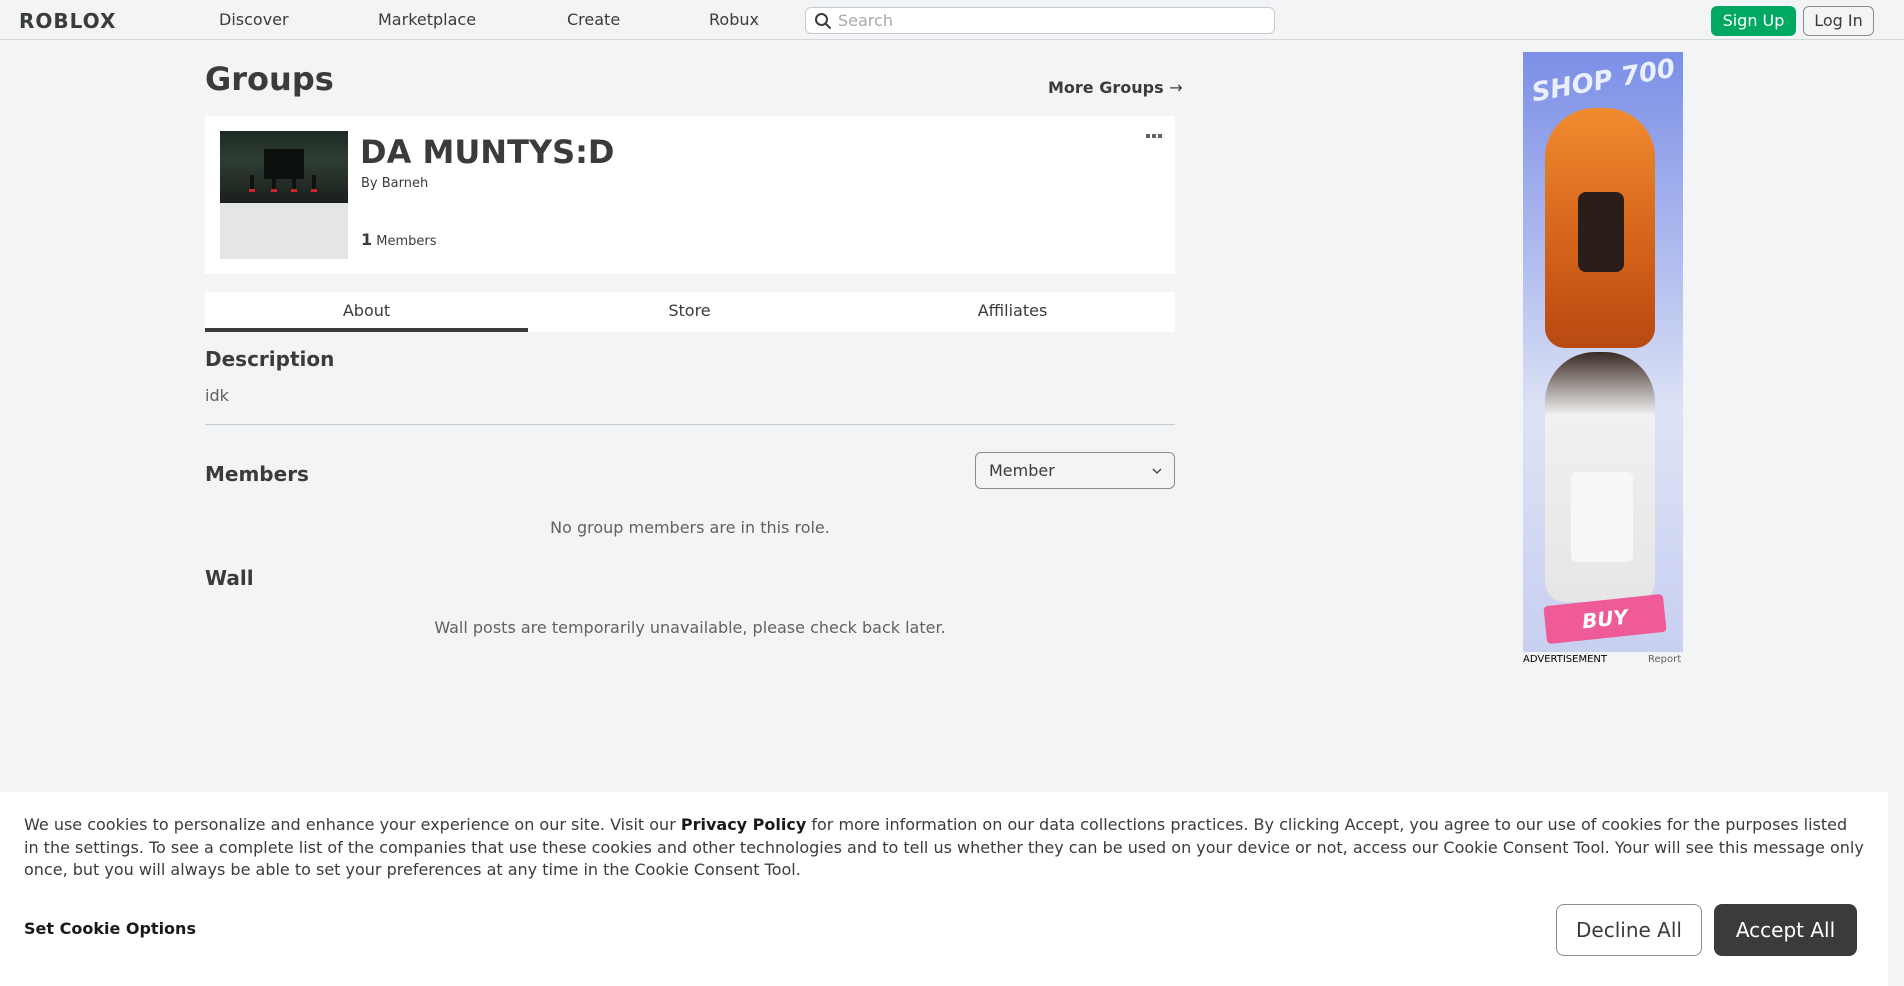 Image resolution: width=1904 pixels, height=986 pixels. I want to click on group-name: DA MUNTYS:D, so click(487, 152).